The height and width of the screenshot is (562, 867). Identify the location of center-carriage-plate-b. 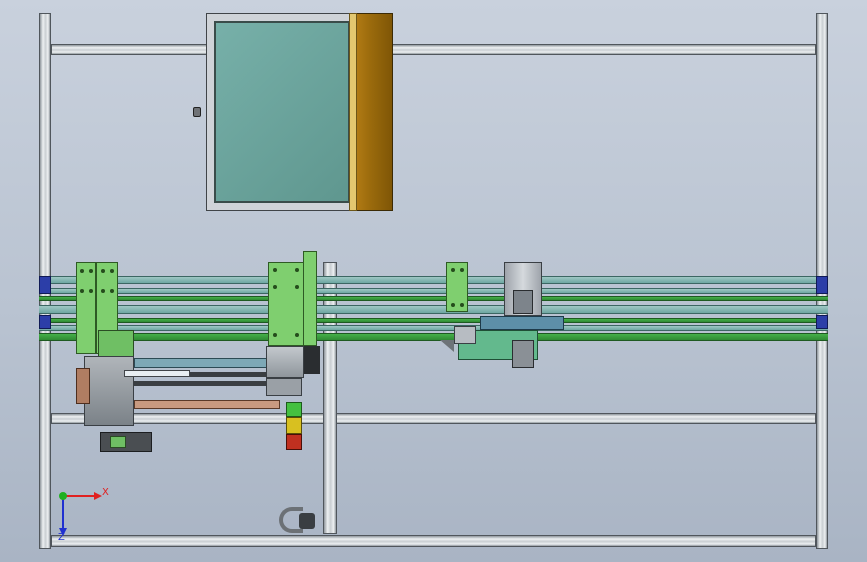
(310, 298).